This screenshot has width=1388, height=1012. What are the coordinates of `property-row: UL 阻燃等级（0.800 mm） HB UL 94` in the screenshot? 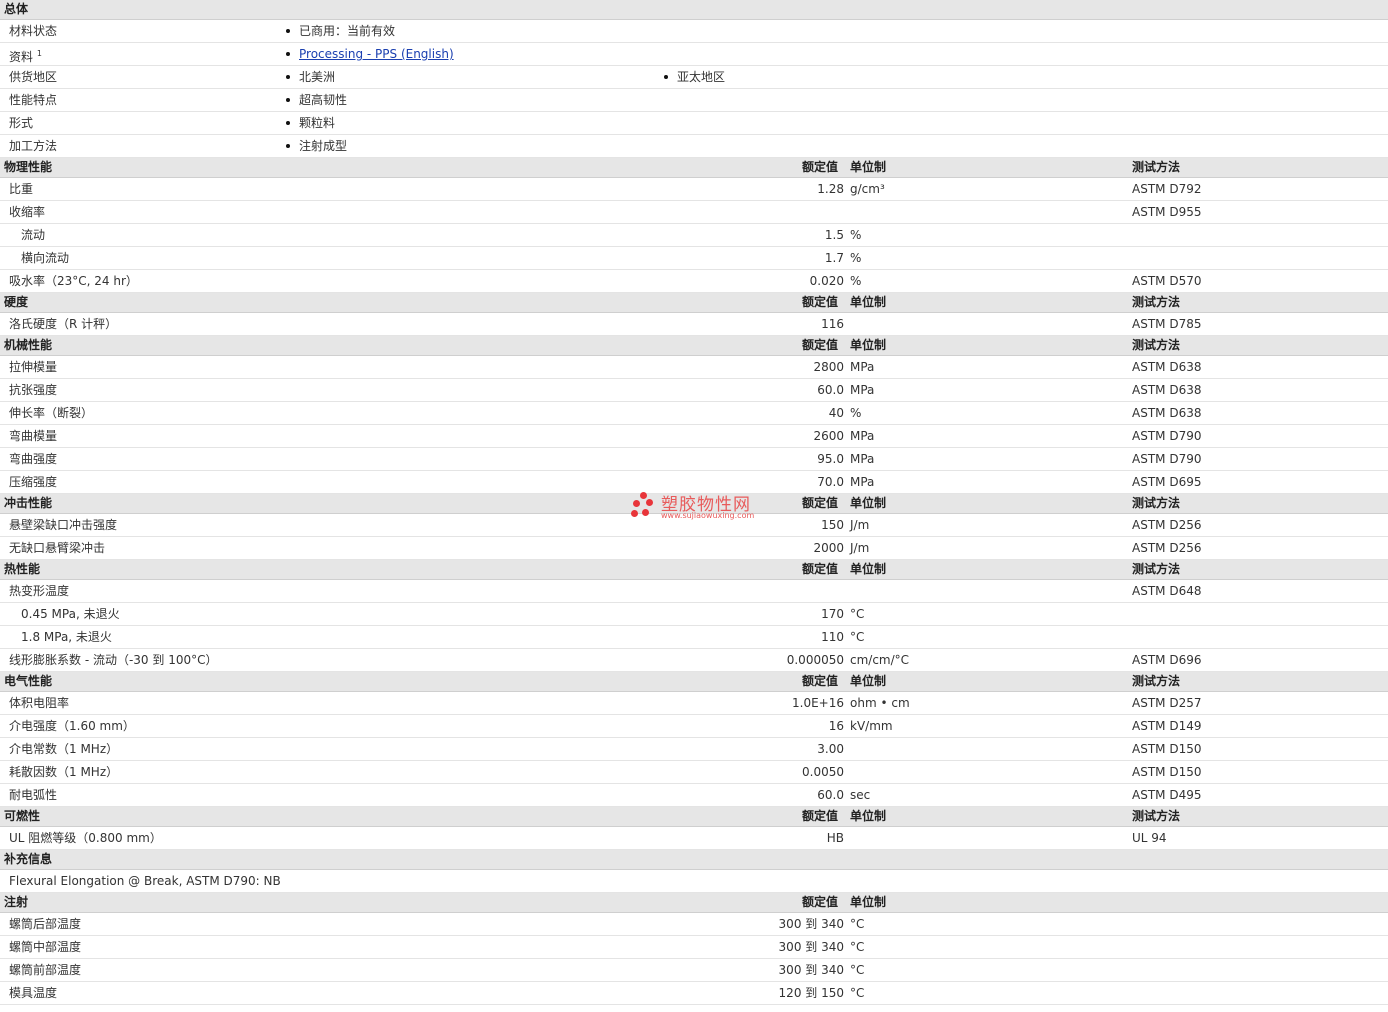 It's located at (694, 838).